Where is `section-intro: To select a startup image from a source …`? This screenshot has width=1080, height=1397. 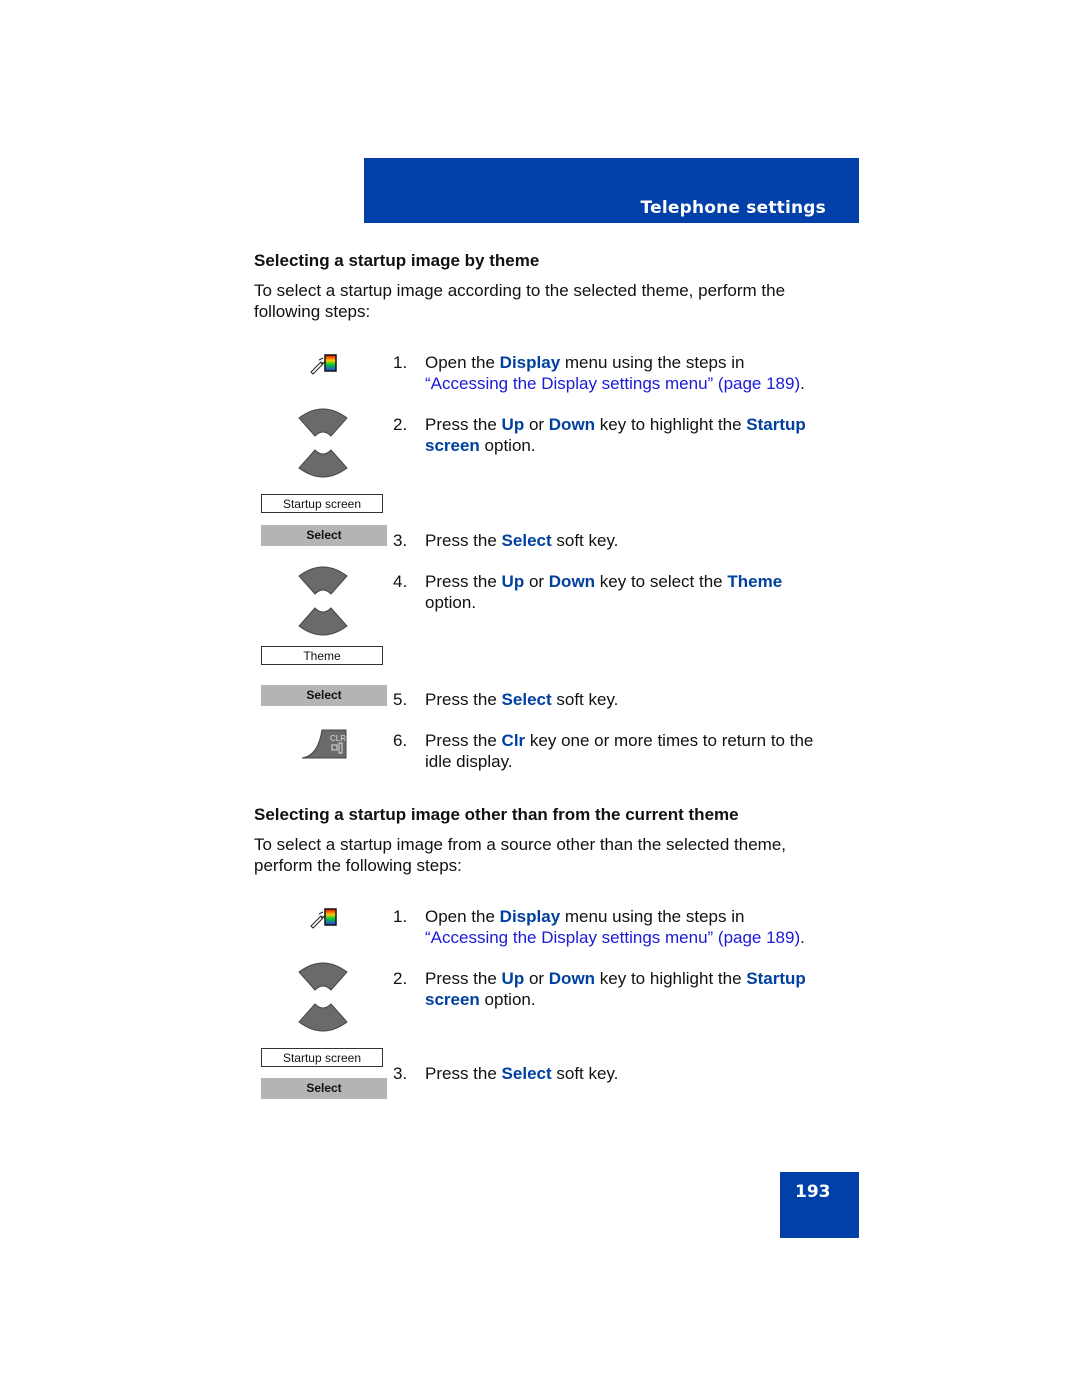 section-intro: To select a startup image from a source … is located at coordinates (520, 855).